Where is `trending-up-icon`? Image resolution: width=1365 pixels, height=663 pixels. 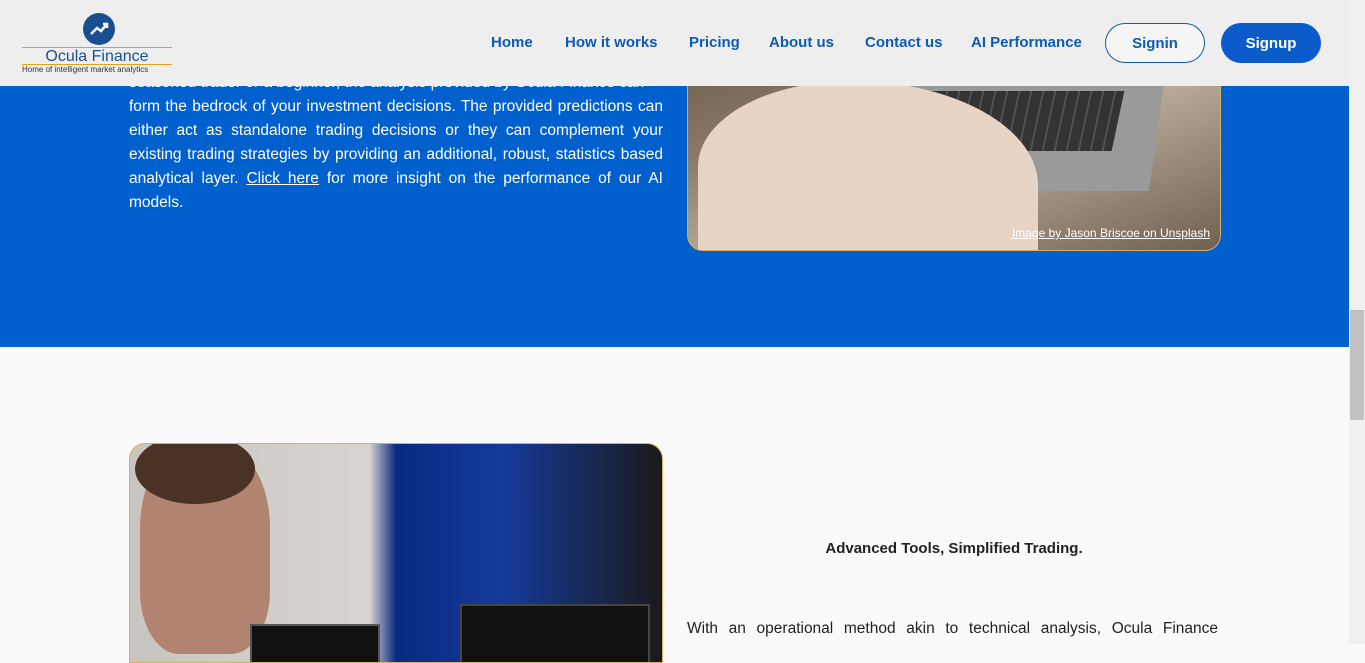 trending-up-icon is located at coordinates (99, 29).